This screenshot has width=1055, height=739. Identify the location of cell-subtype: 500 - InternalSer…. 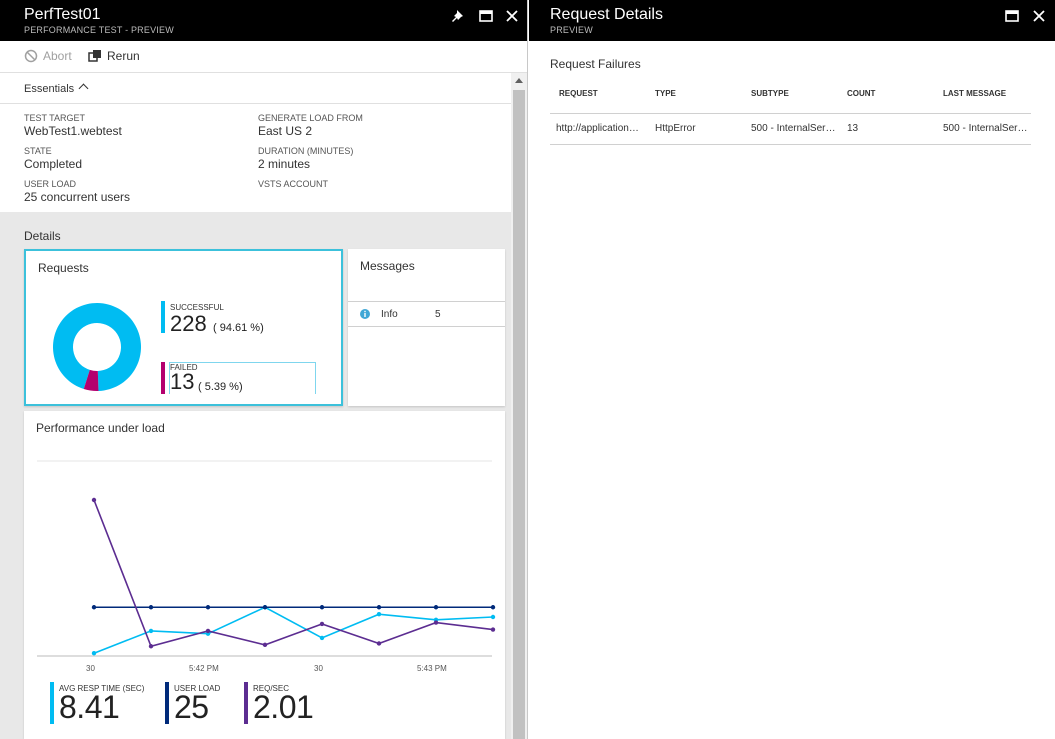
(793, 128).